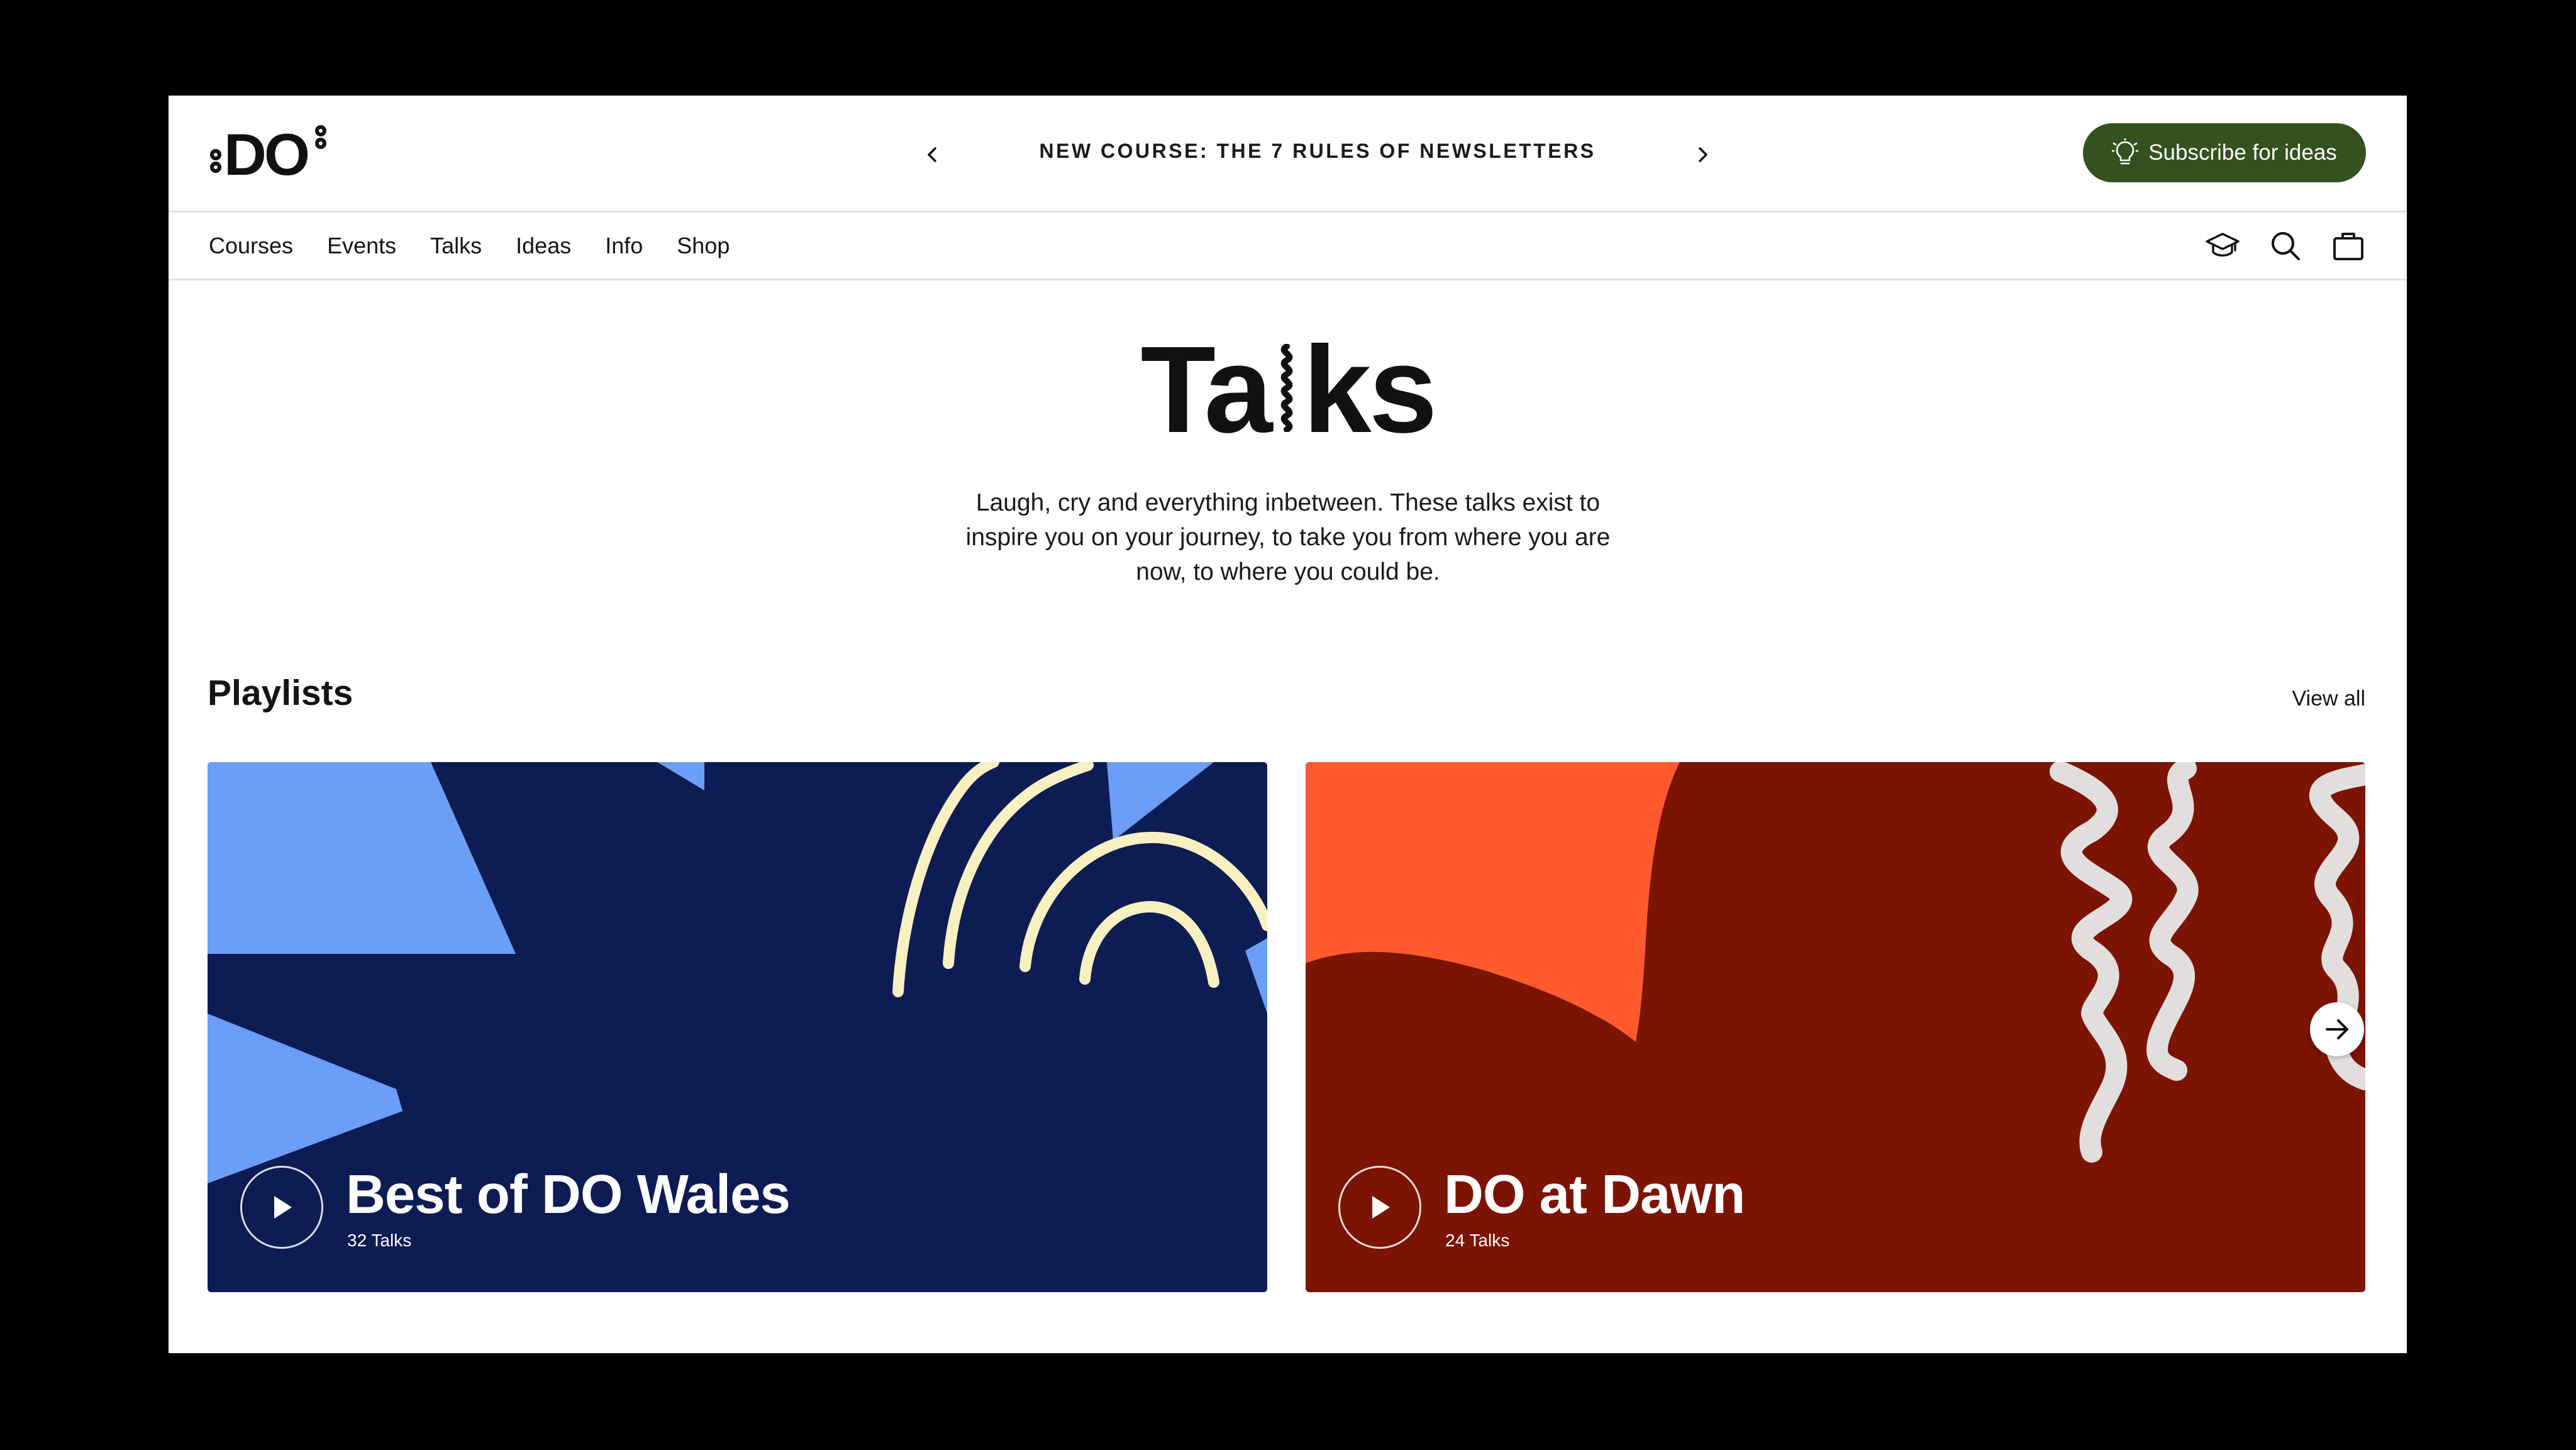 The height and width of the screenshot is (1450, 2576). I want to click on chevron-right-icon, so click(1703, 154).